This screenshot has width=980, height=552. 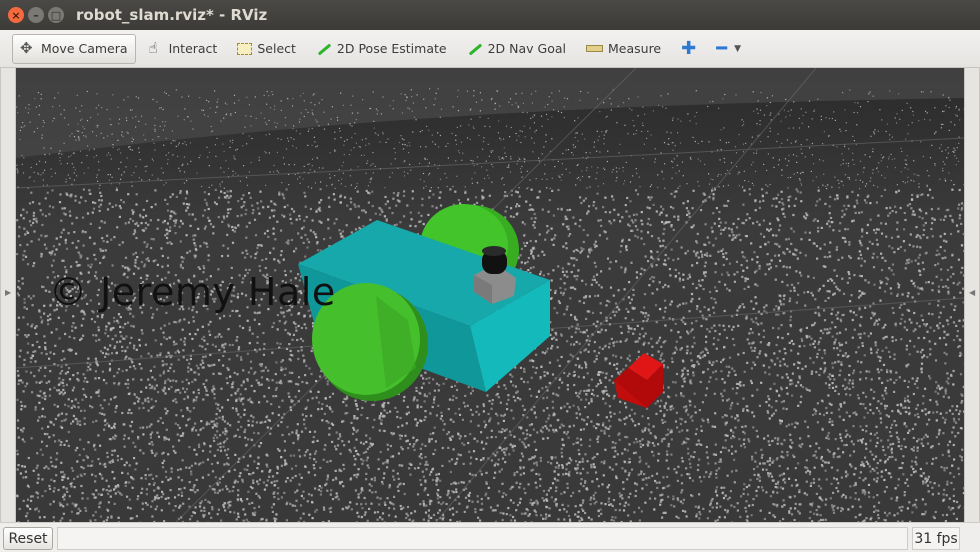 What do you see at coordinates (635, 48) in the screenshot?
I see `measure-label: Measure` at bounding box center [635, 48].